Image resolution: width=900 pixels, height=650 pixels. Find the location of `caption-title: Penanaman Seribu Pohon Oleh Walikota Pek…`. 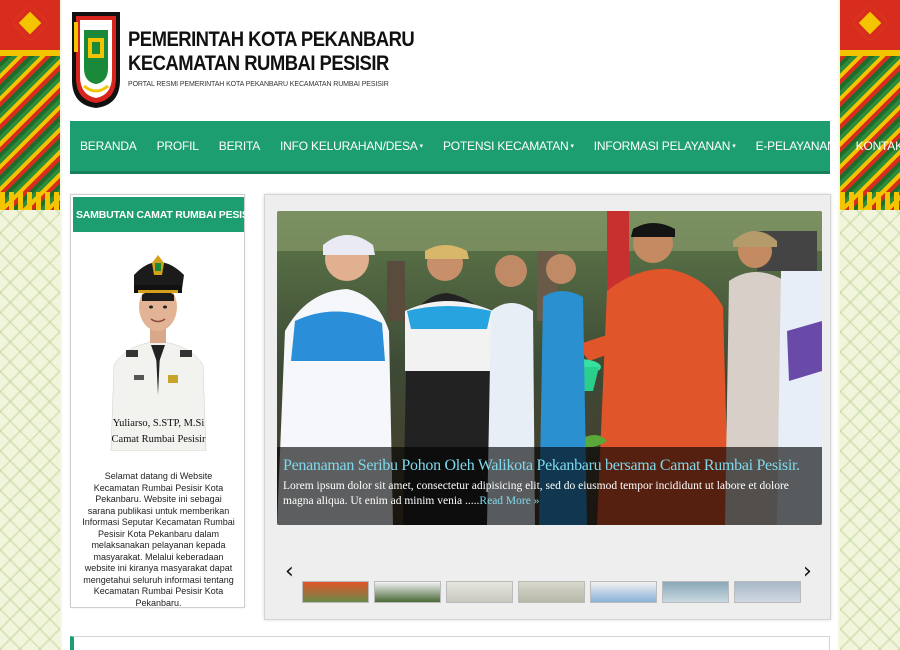

caption-title: Penanaman Seribu Pohon Oleh Walikota Pek… is located at coordinates (549, 466).